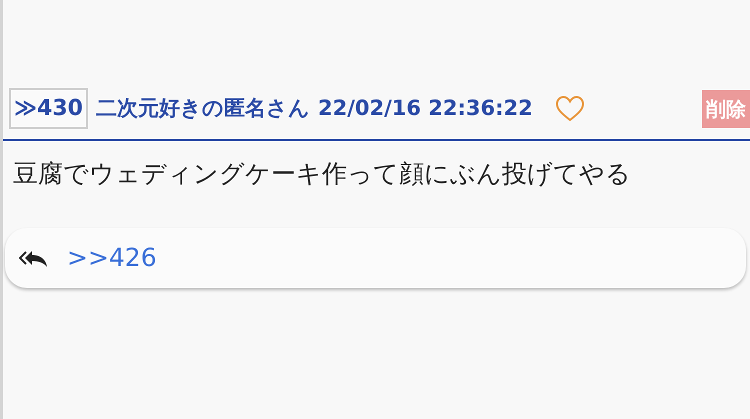  I want to click on post-body: 豆腐でウェディングケーキ作って顔にぶん投げてやる, so click(322, 174).